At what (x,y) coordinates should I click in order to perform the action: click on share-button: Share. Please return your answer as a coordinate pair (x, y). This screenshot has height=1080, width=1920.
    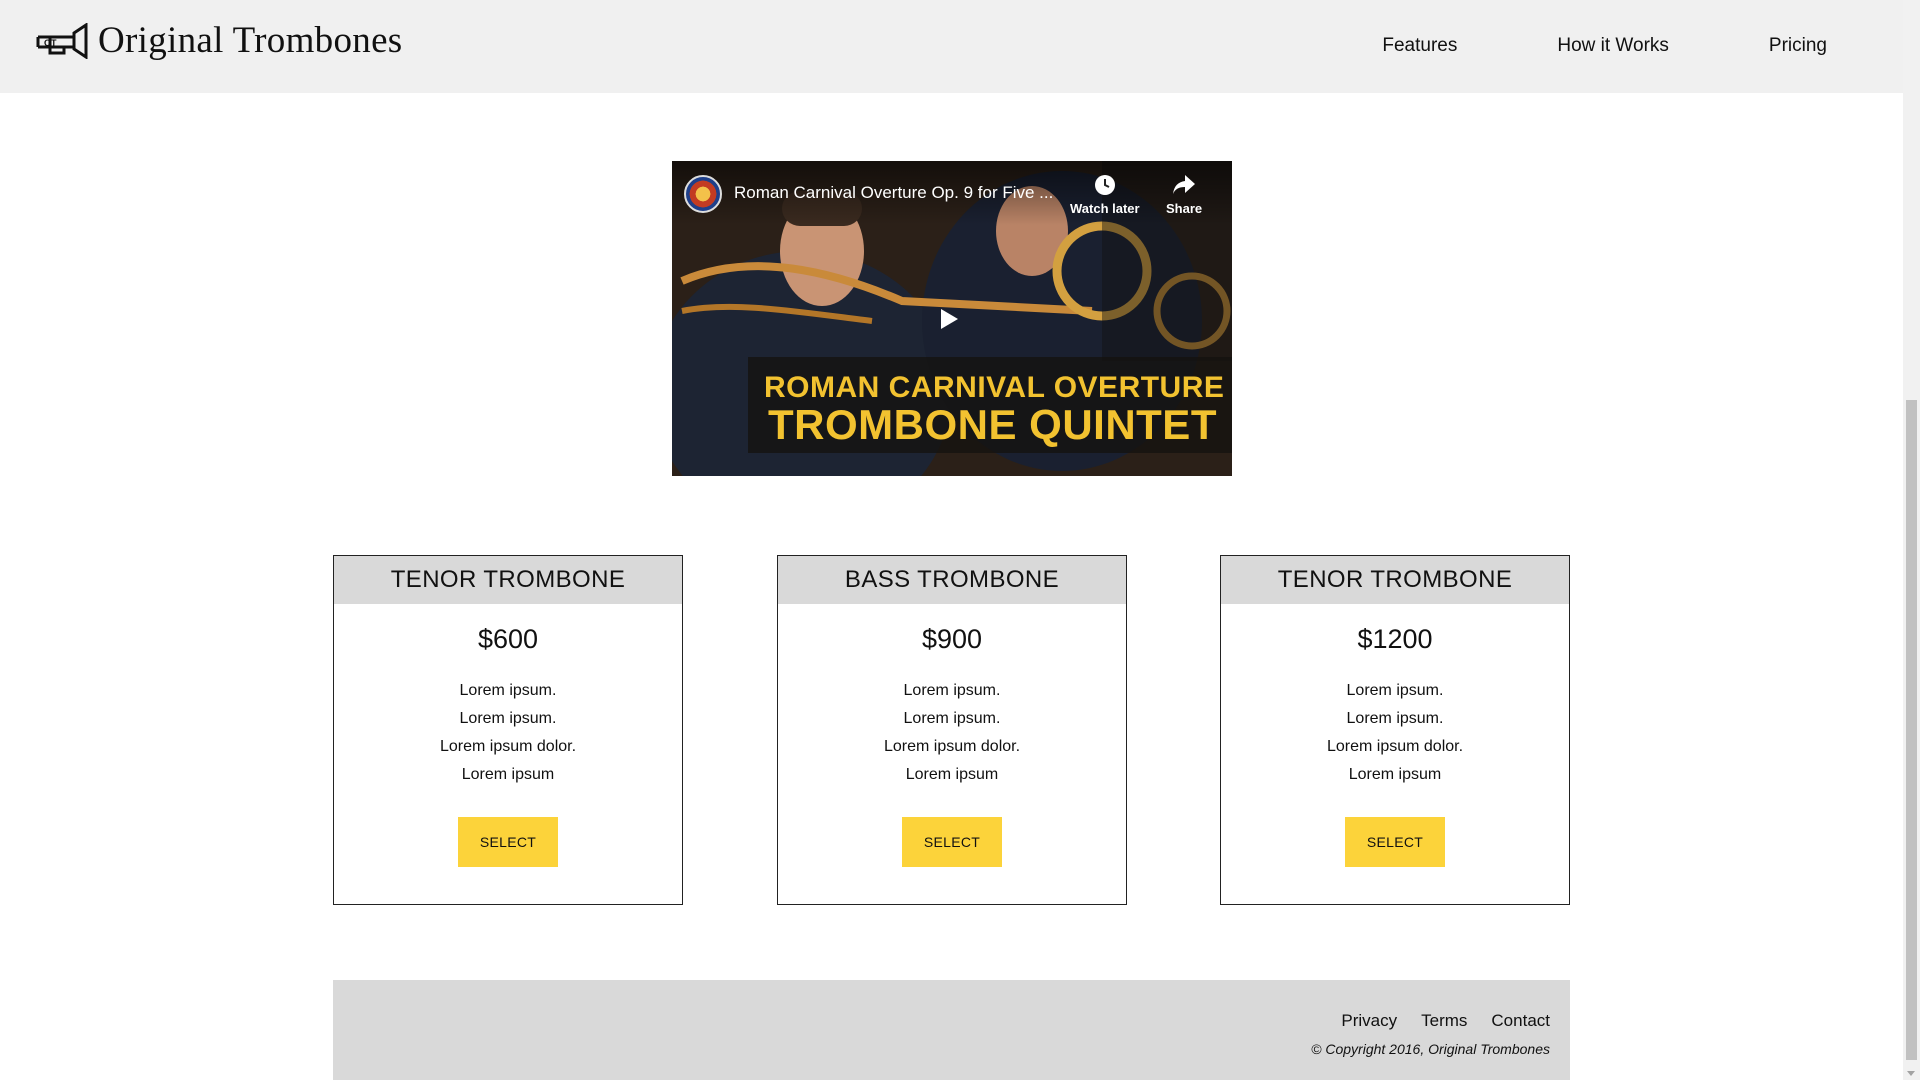
    Looking at the image, I should click on (1184, 194).